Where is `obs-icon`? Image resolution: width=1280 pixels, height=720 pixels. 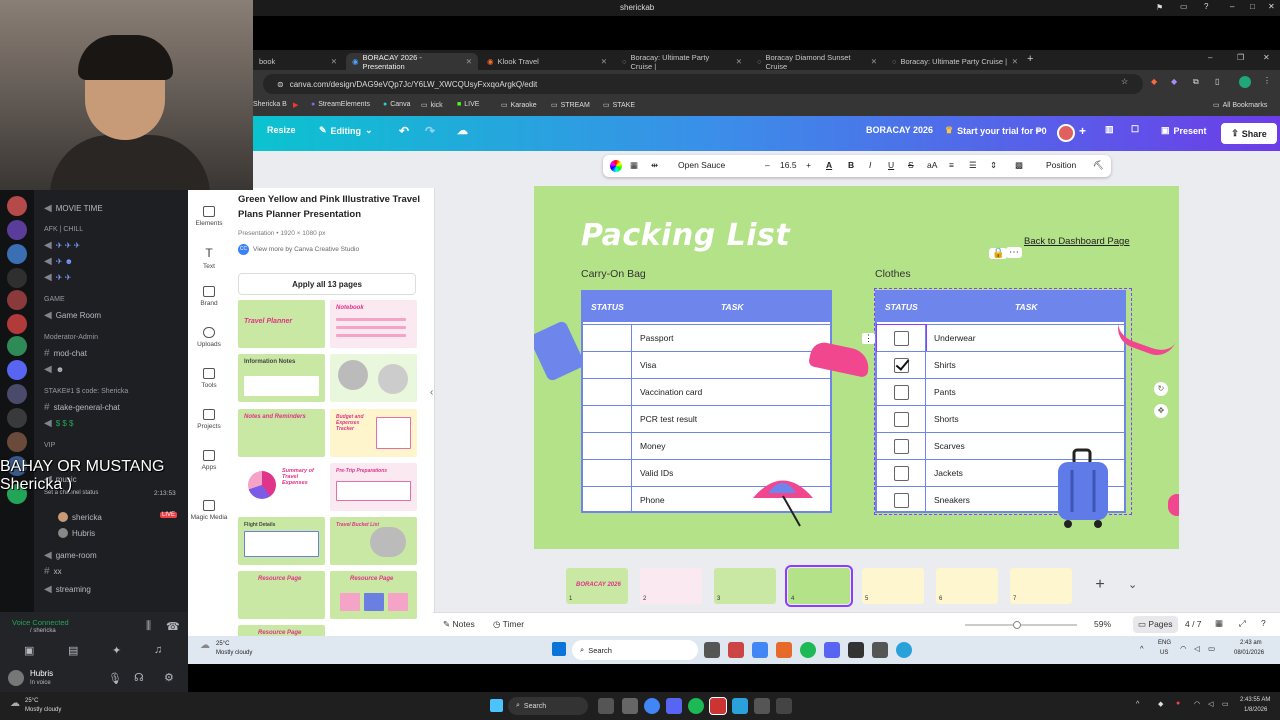
obs-icon is located at coordinates (718, 706).